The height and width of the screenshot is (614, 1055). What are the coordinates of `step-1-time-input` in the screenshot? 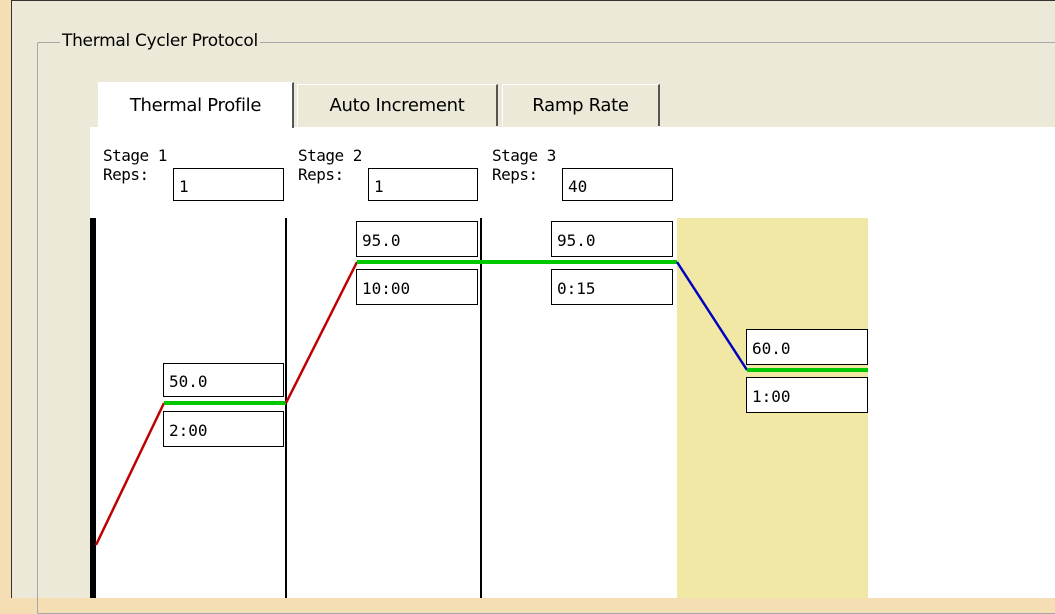 It's located at (223, 429).